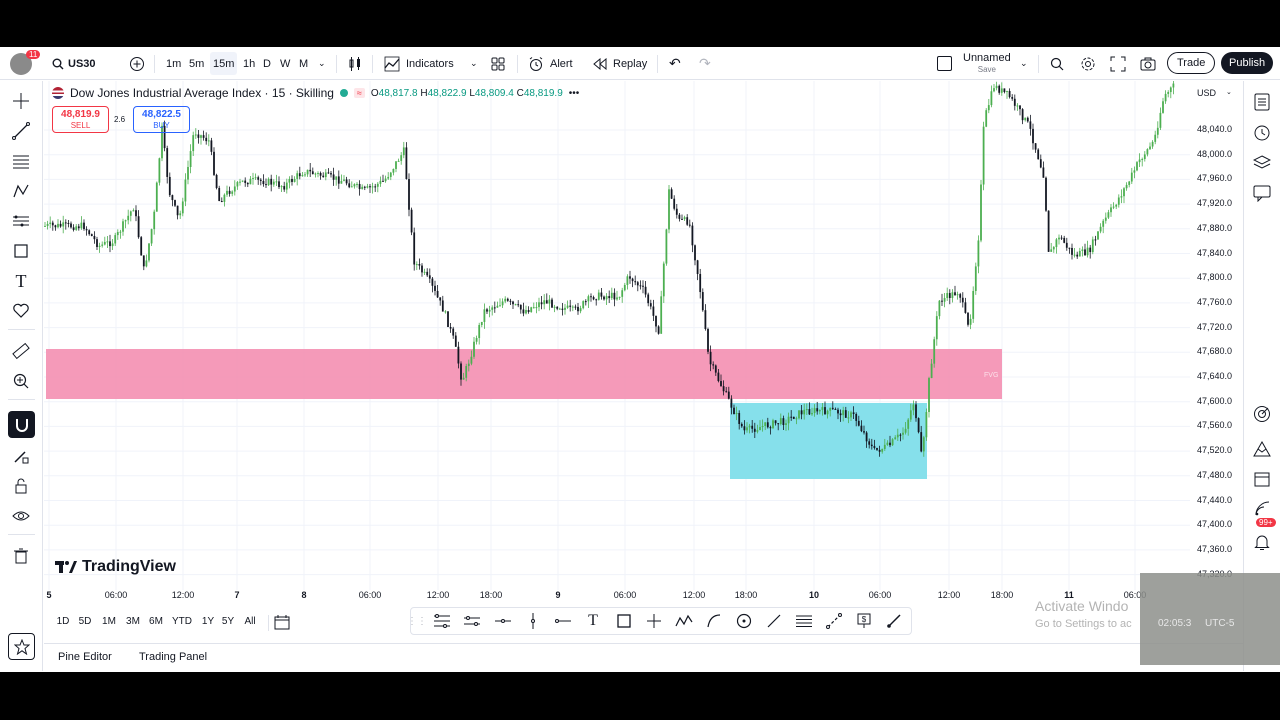 This screenshot has height=720, width=1280. I want to click on interval-d: D, so click(267, 63).